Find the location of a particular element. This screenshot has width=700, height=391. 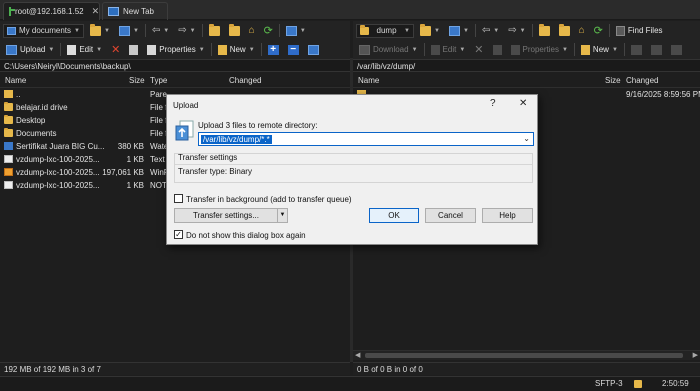

properties-button-right: Properties ▼ is located at coordinates (539, 49).